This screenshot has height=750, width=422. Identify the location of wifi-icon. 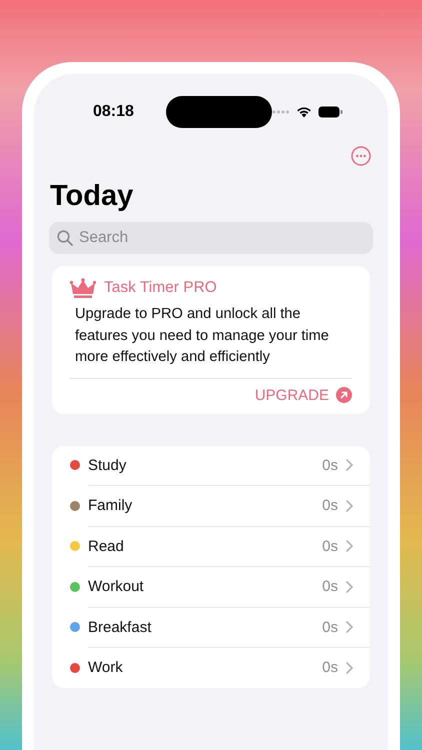
(304, 112).